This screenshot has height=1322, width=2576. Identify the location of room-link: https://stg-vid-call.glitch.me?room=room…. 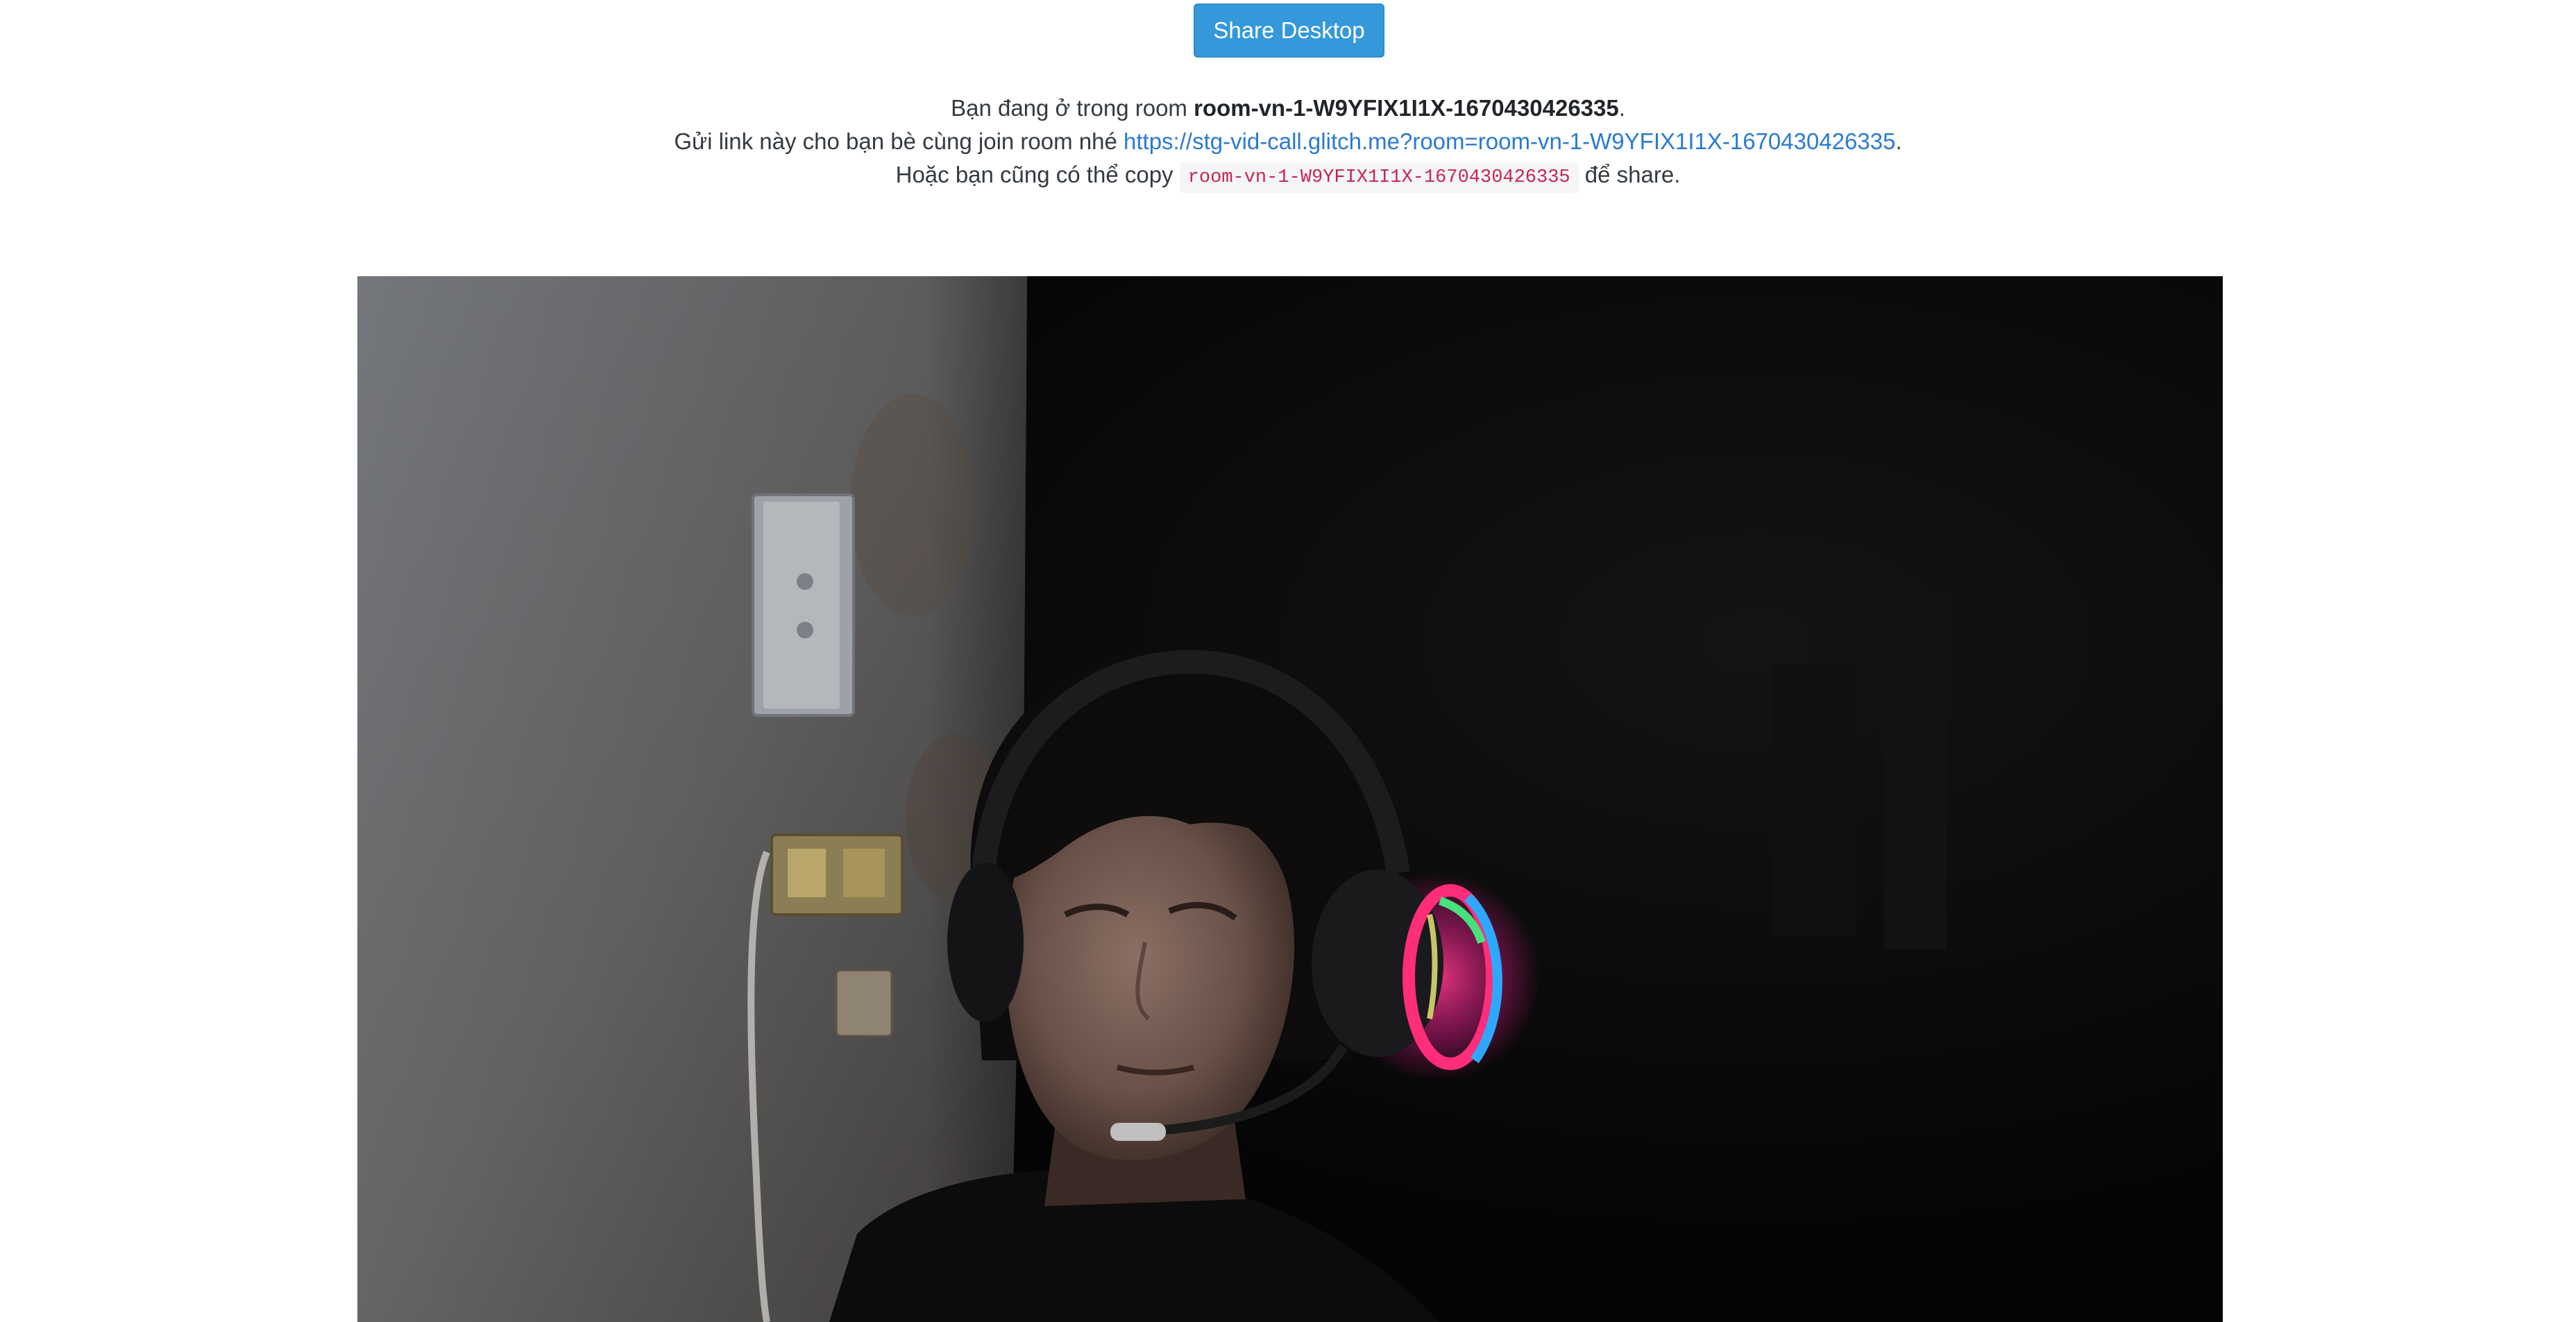
(1509, 141).